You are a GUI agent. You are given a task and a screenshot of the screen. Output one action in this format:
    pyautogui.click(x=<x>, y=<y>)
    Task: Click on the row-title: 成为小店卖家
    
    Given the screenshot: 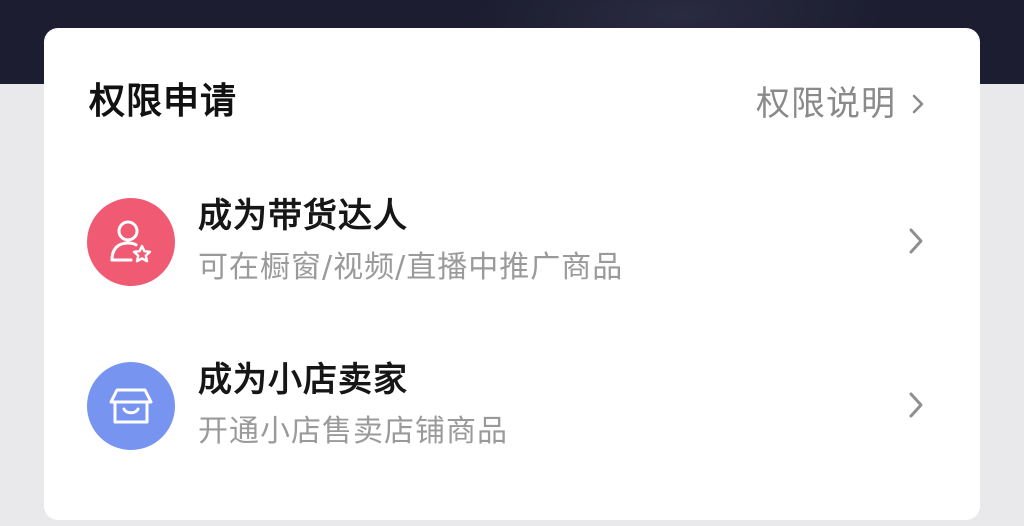 What is the action you would take?
    pyautogui.click(x=303, y=380)
    